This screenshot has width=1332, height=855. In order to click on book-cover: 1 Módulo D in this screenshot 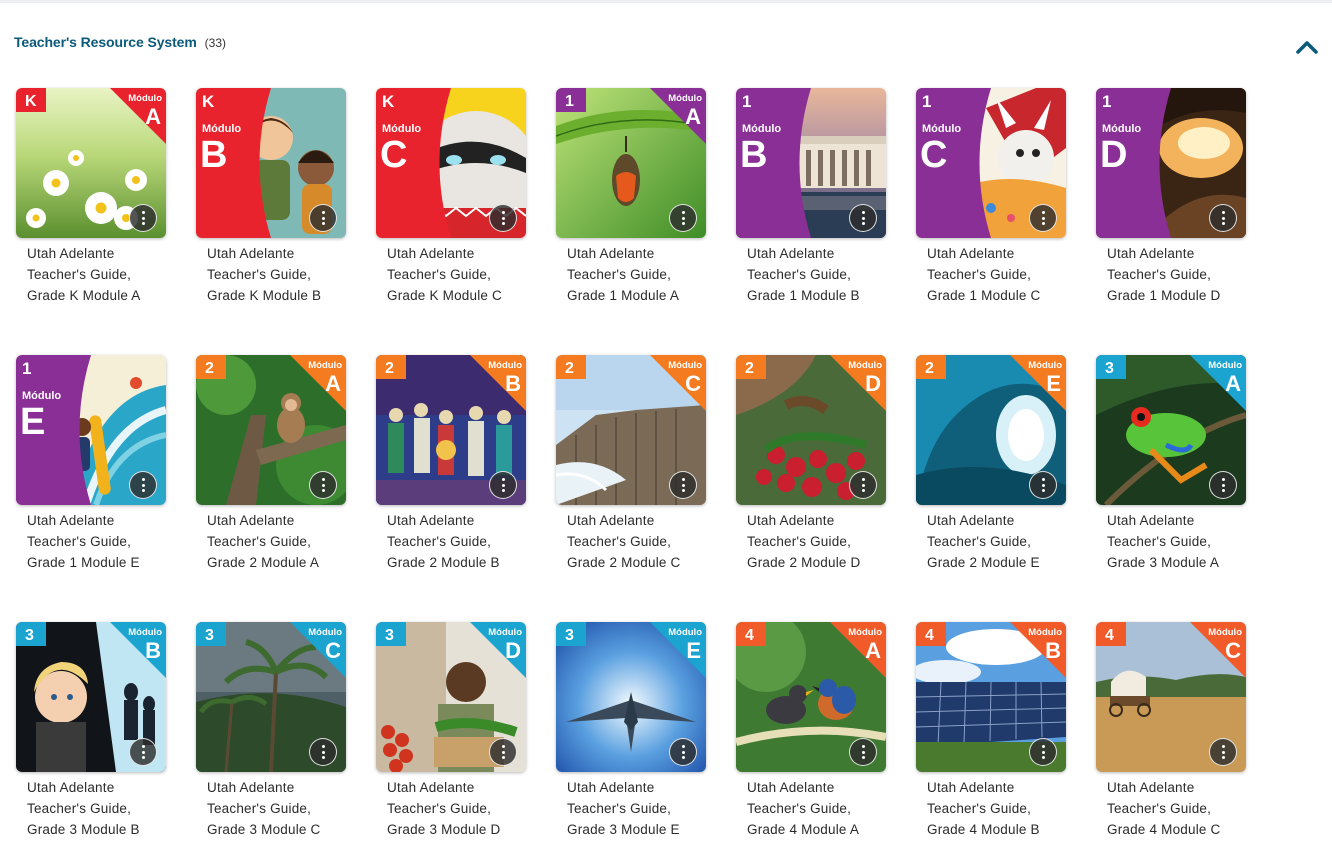, I will do `click(1171, 163)`.